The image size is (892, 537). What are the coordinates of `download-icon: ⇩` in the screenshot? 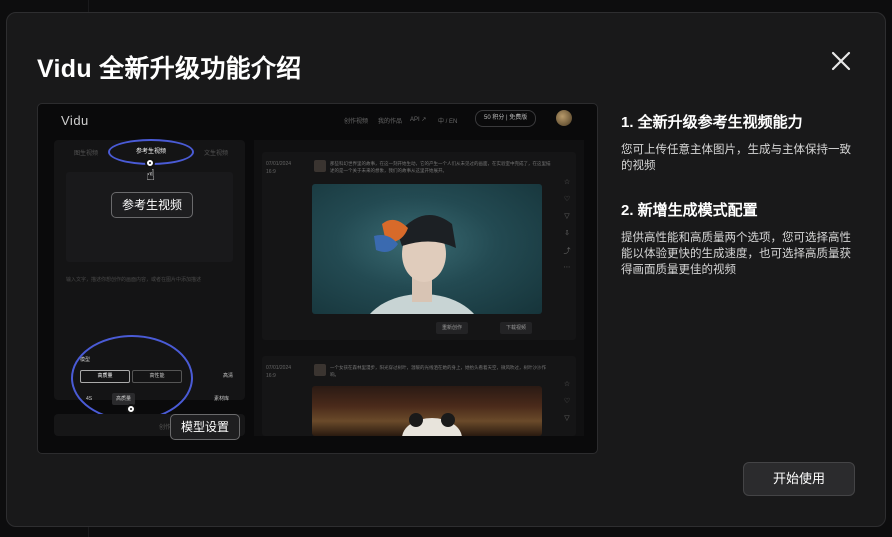 It's located at (567, 233).